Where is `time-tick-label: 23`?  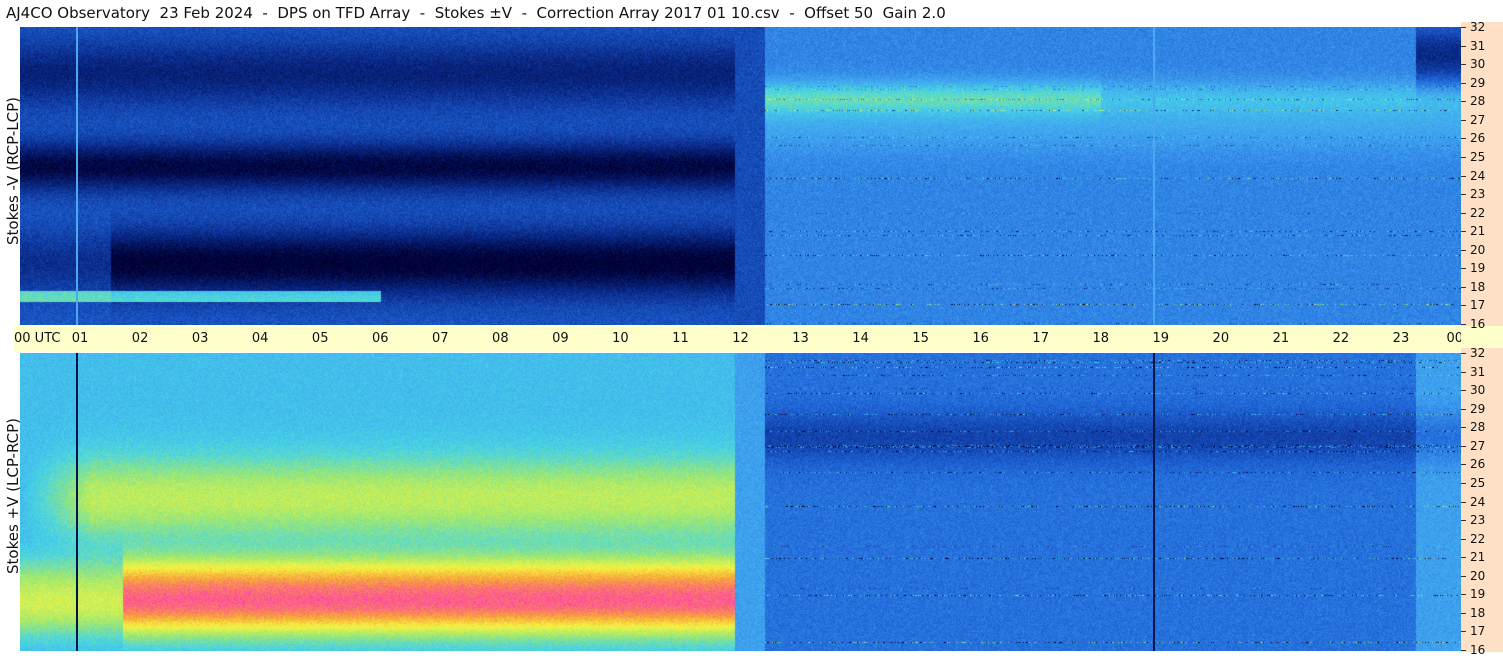
time-tick-label: 23 is located at coordinates (1401, 338).